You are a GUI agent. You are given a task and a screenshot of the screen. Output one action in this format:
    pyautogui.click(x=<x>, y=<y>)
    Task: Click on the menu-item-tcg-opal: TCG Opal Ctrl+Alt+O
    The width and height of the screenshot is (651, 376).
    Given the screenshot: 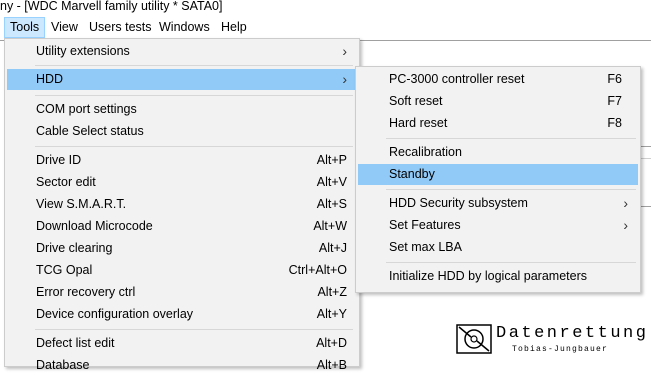 What is the action you would take?
    pyautogui.click(x=182, y=270)
    